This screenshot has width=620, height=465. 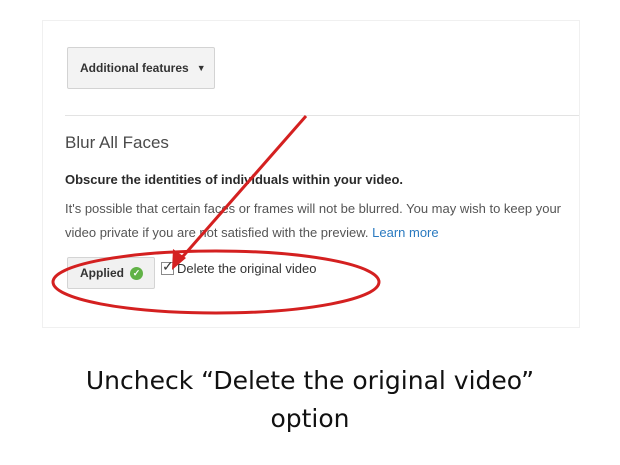 I want to click on caption-line-2: option, so click(x=310, y=418).